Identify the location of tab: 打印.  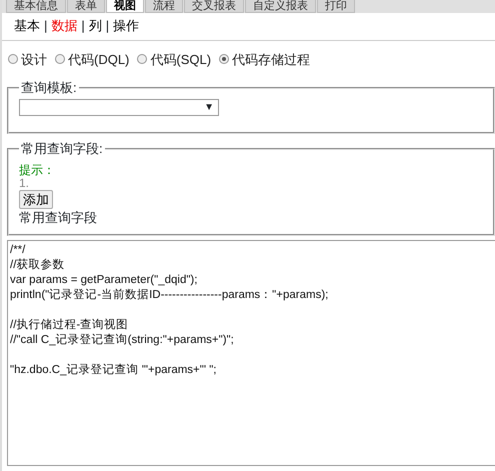
(336, 6).